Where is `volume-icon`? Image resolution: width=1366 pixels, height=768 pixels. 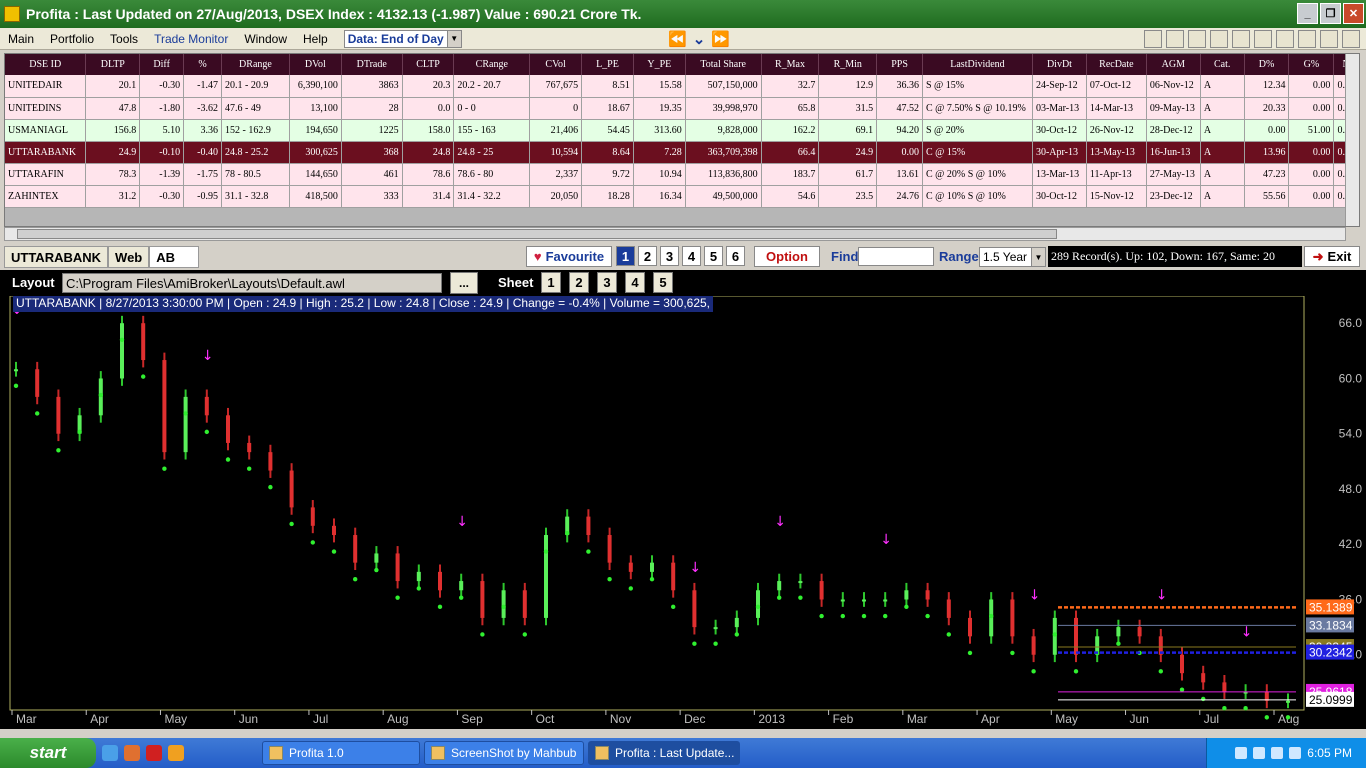 volume-icon is located at coordinates (1259, 753).